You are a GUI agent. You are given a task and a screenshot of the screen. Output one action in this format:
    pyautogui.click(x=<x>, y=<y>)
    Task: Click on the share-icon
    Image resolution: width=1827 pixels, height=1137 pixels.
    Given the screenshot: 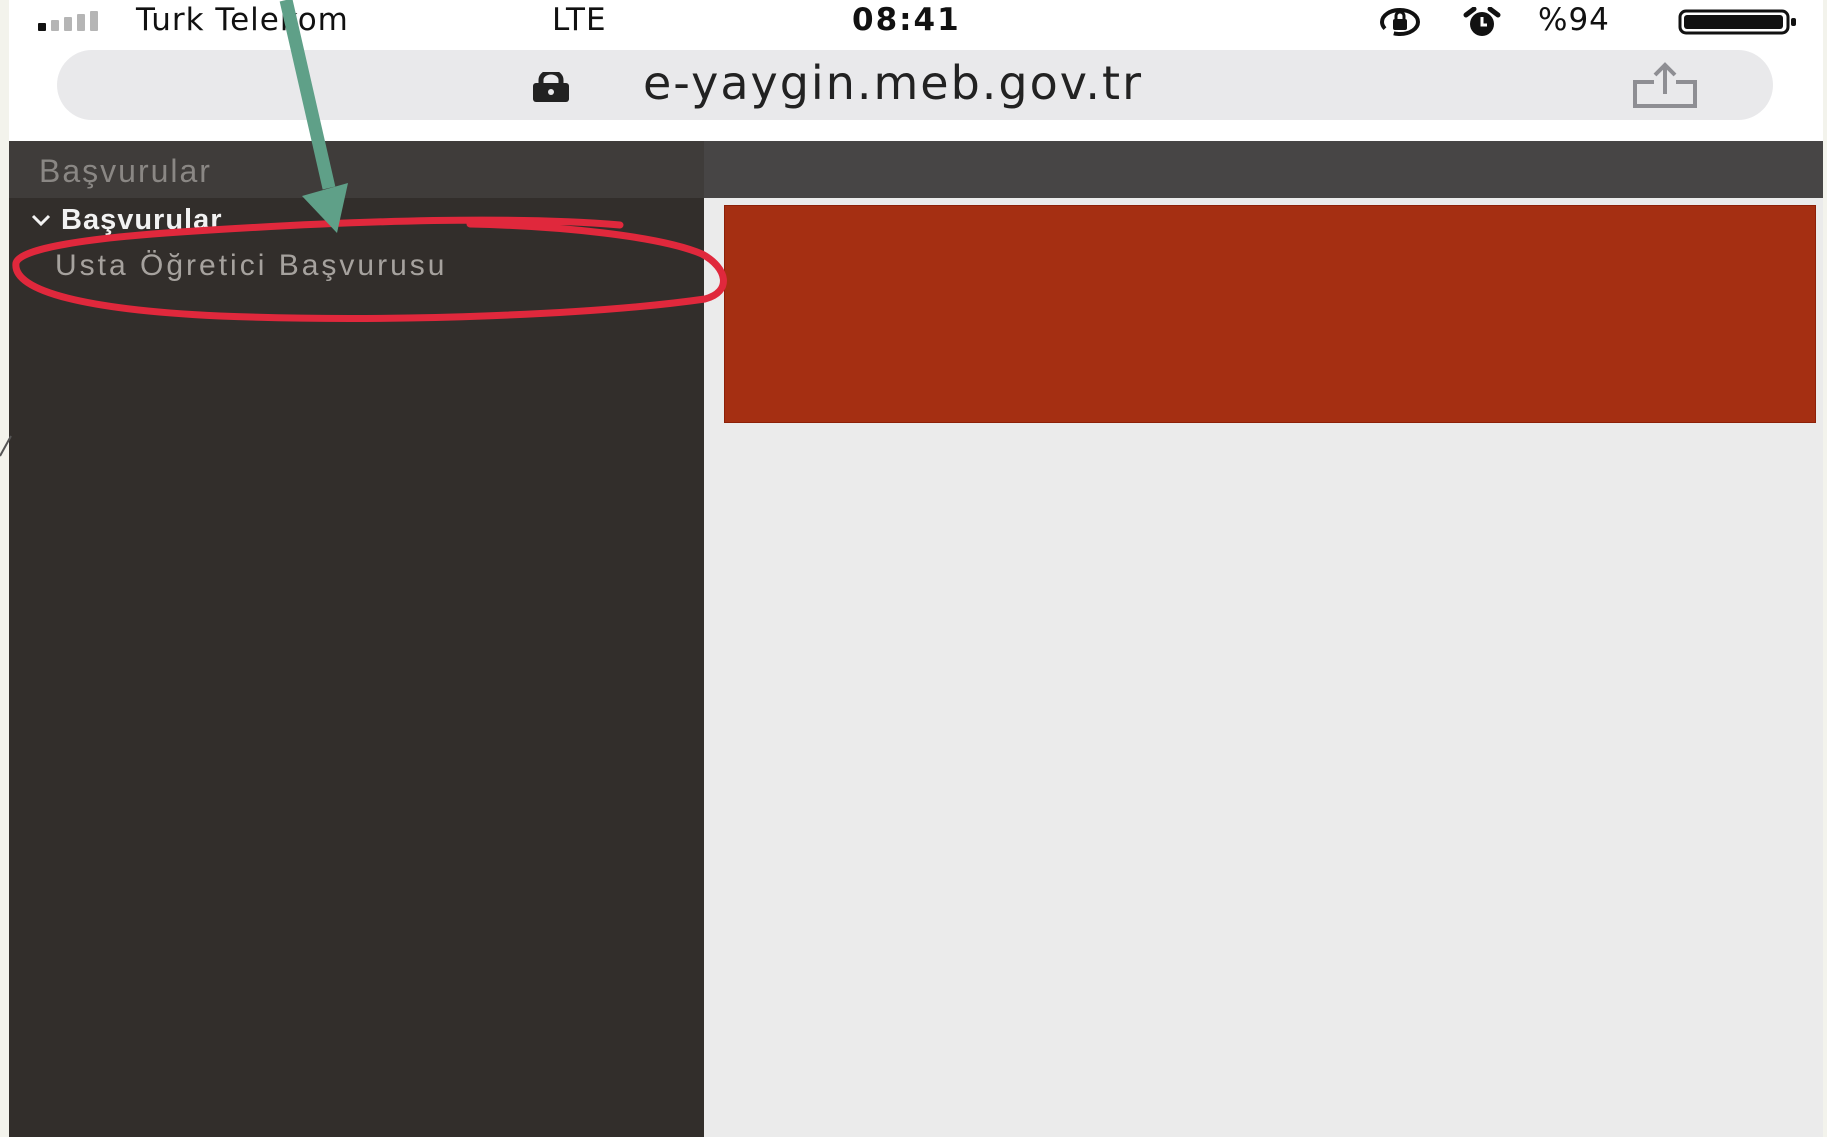 What is the action you would take?
    pyautogui.click(x=1665, y=85)
    